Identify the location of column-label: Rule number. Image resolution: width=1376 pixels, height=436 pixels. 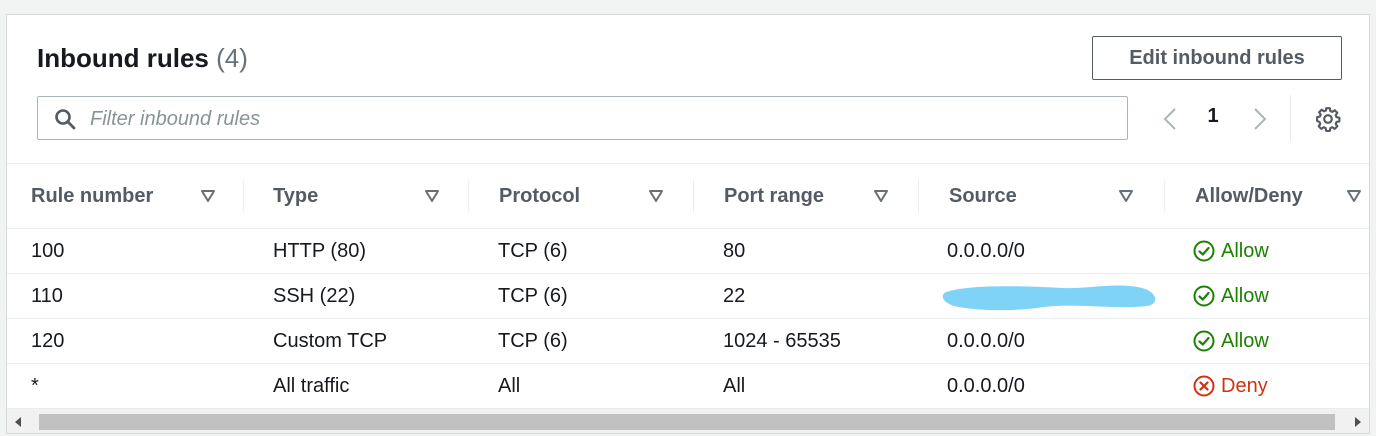
(92, 195).